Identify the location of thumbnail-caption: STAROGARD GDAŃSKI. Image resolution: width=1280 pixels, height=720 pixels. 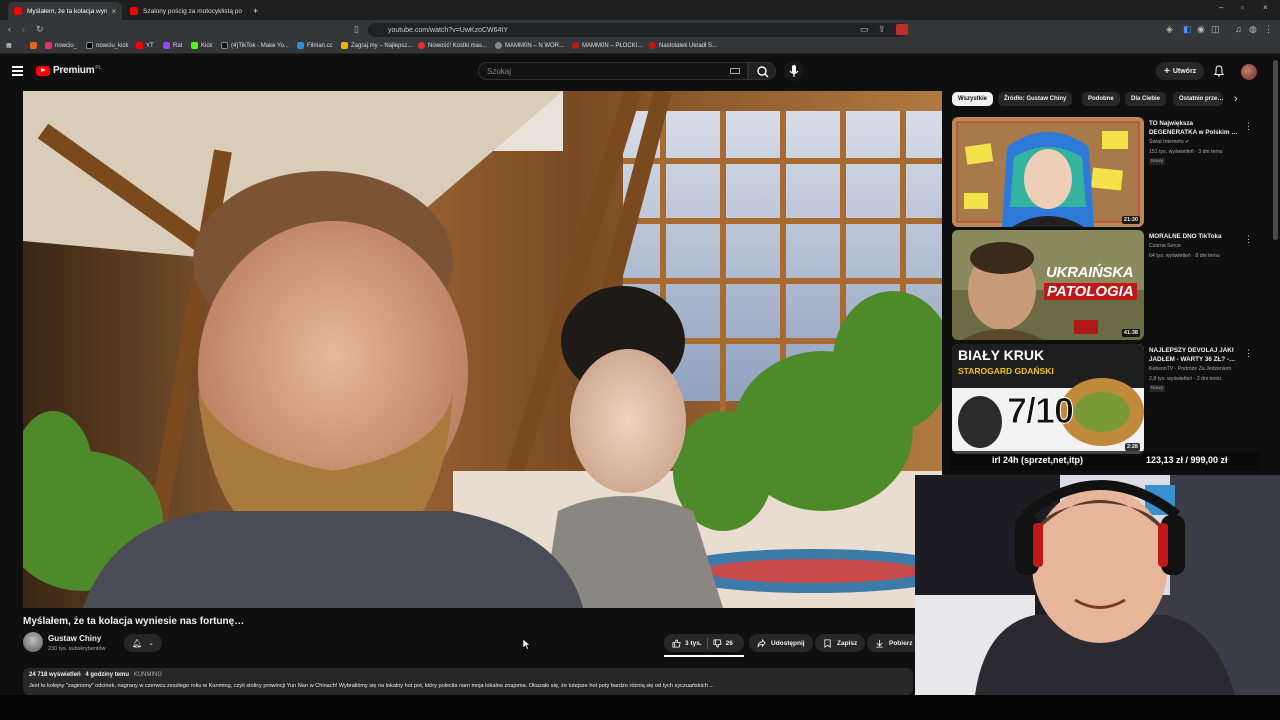
(1006, 371).